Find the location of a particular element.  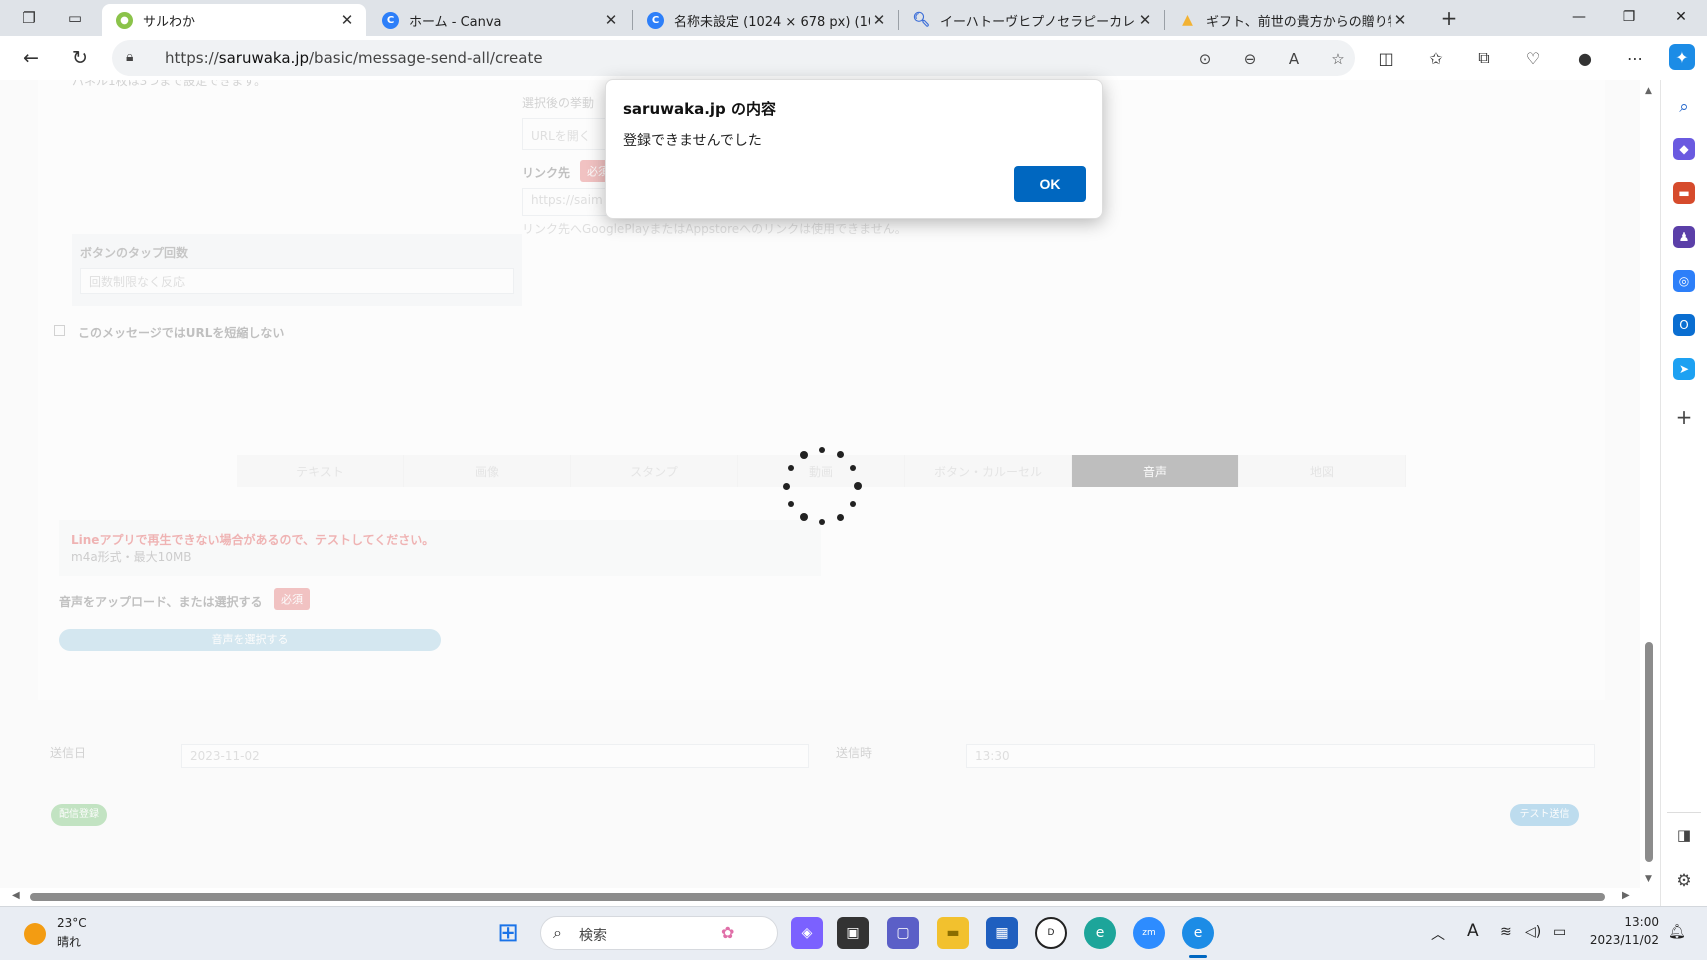

scroll-left-icon: ◀ is located at coordinates (16, 895).